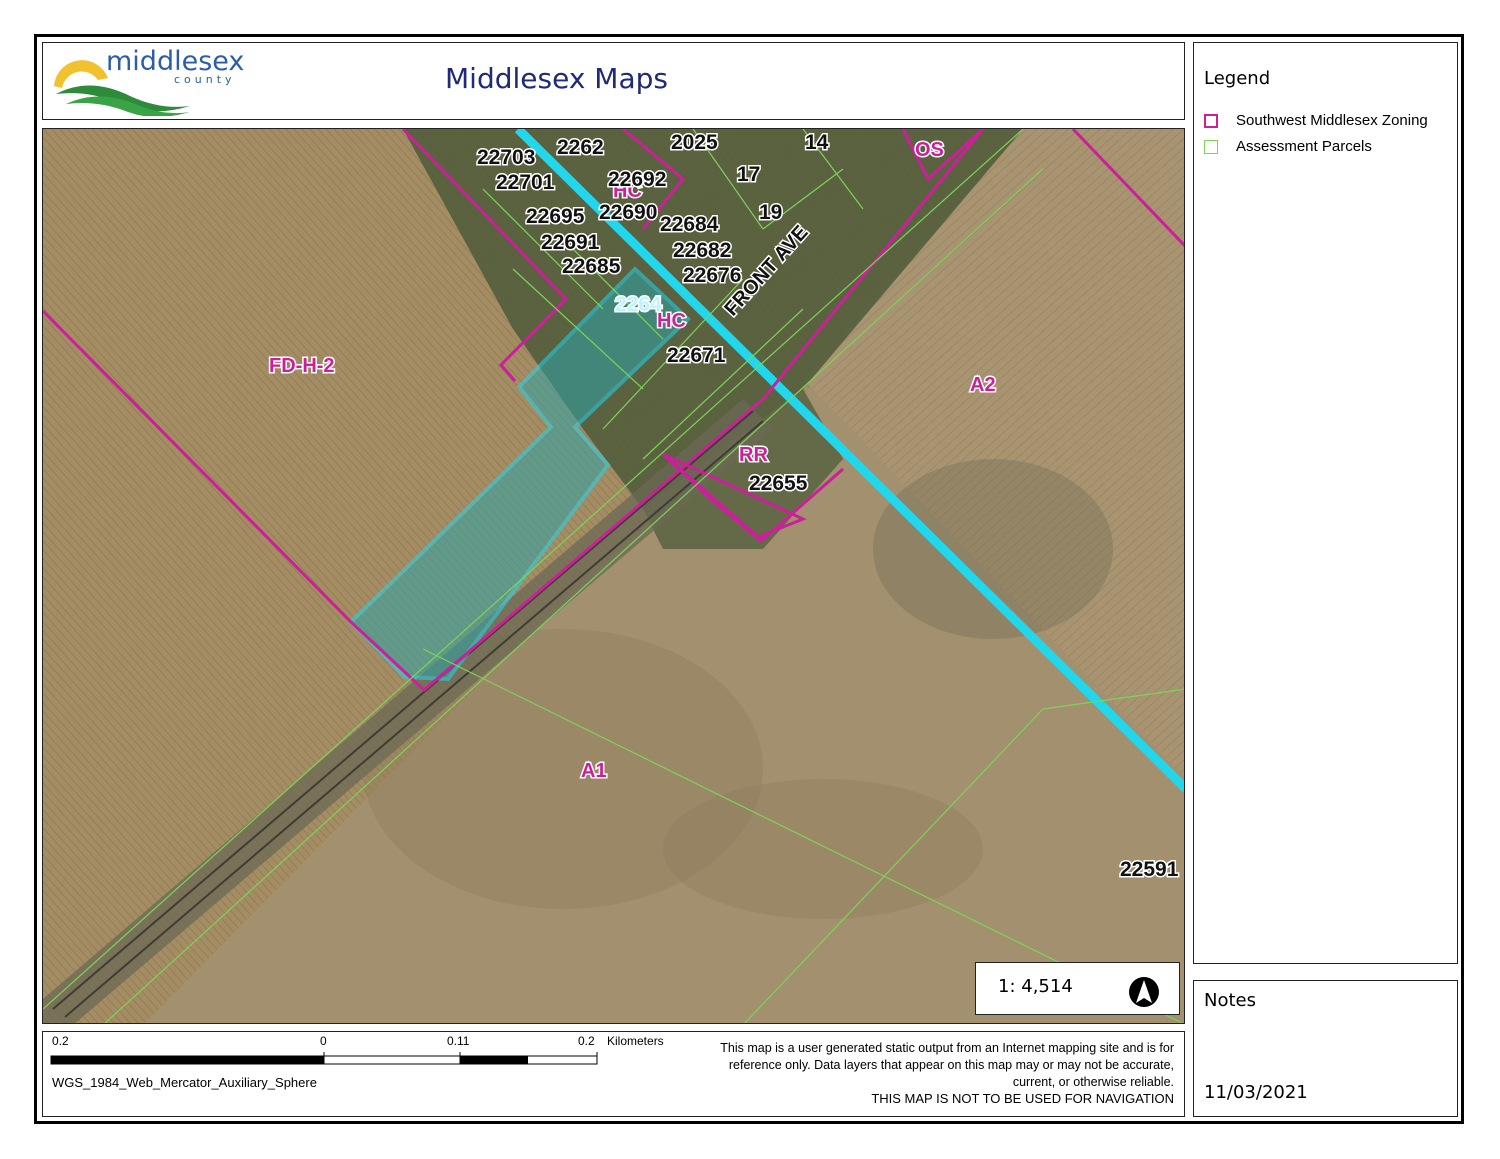  Describe the element at coordinates (591, 266) in the screenshot. I see `parcel-number: 22685` at that location.